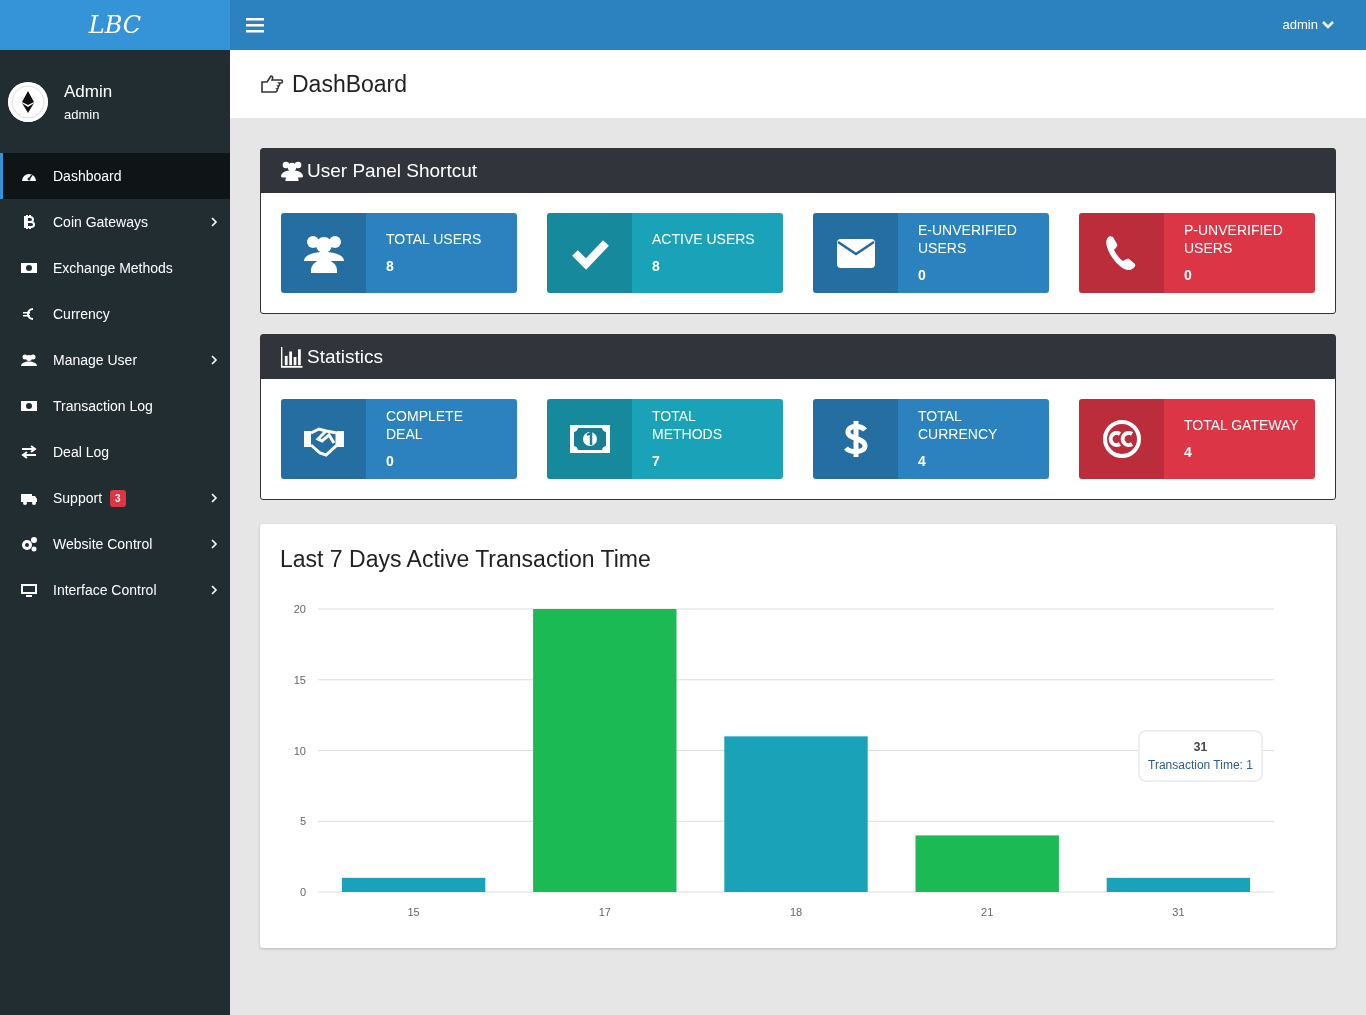 This screenshot has width=1366, height=1015. Describe the element at coordinates (1234, 238) in the screenshot. I see `tile-label: P-UNVERIFIED USERS` at that location.